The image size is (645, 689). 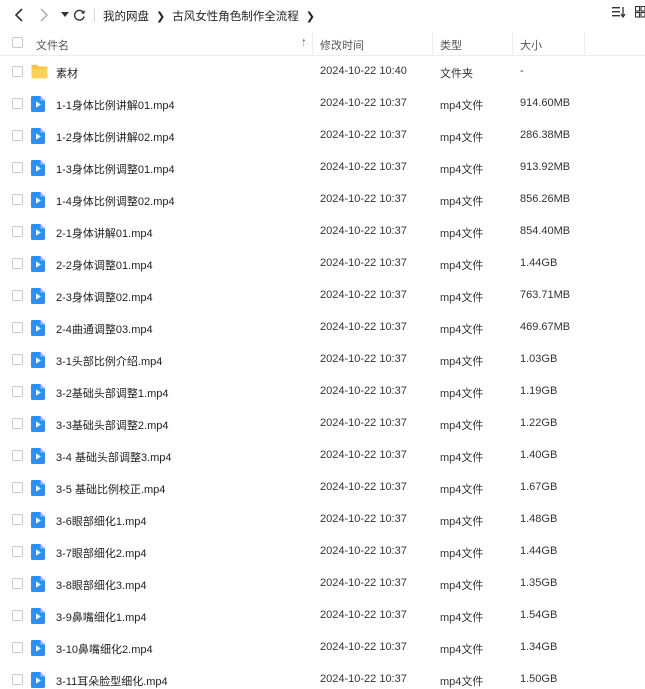 What do you see at coordinates (639, 13) in the screenshot?
I see `grid-view-button` at bounding box center [639, 13].